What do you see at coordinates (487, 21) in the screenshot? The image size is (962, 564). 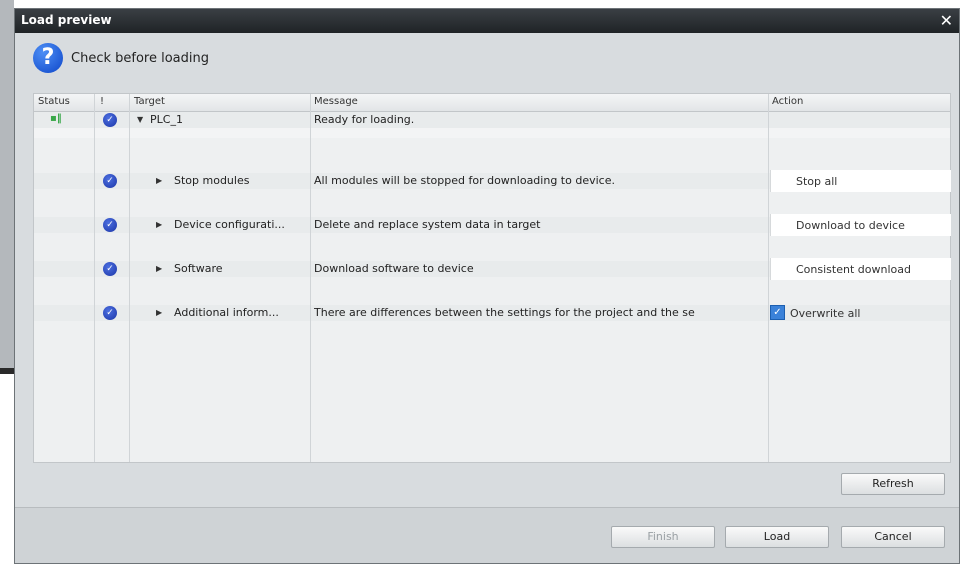 I see `title-bar: Load preview ✕` at bounding box center [487, 21].